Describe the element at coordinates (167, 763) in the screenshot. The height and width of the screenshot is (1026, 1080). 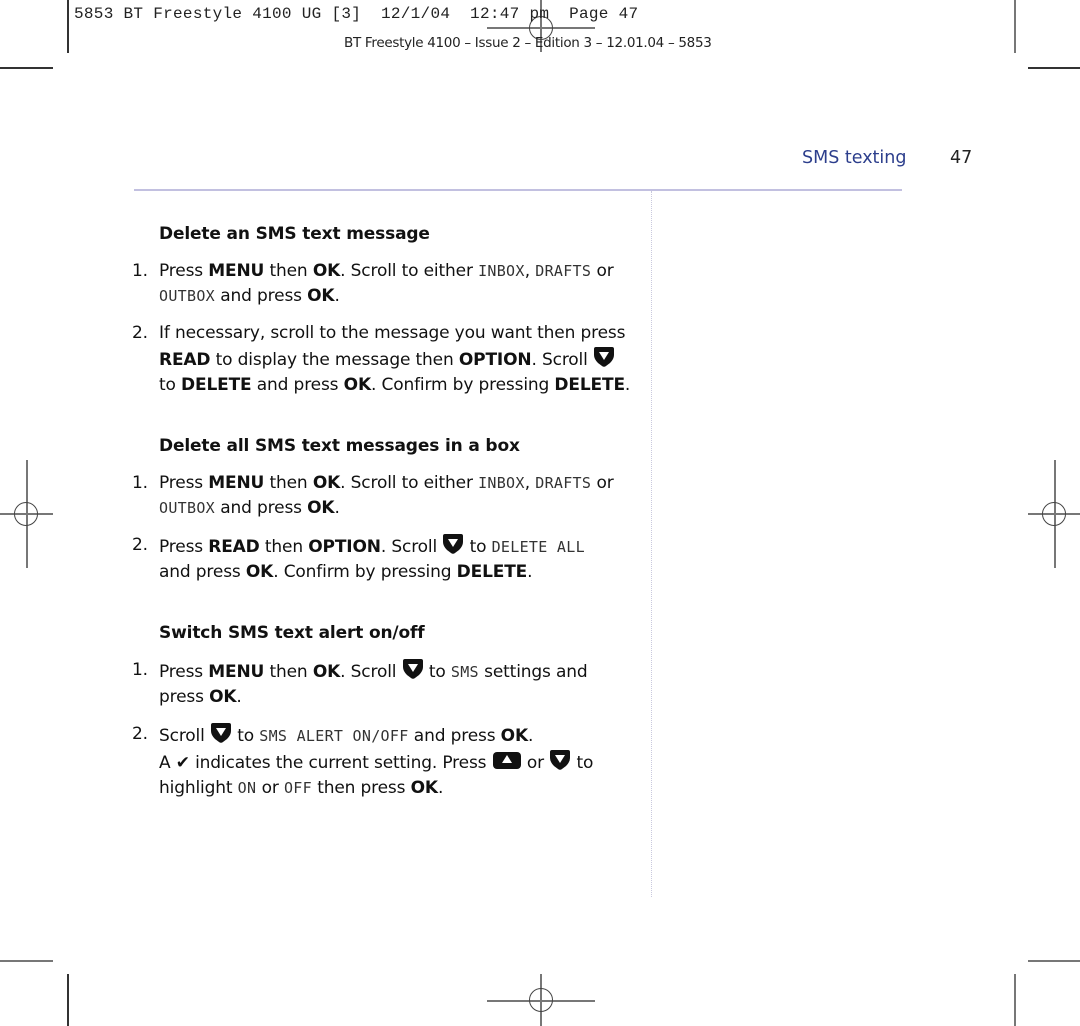
I see `text: A` at that location.